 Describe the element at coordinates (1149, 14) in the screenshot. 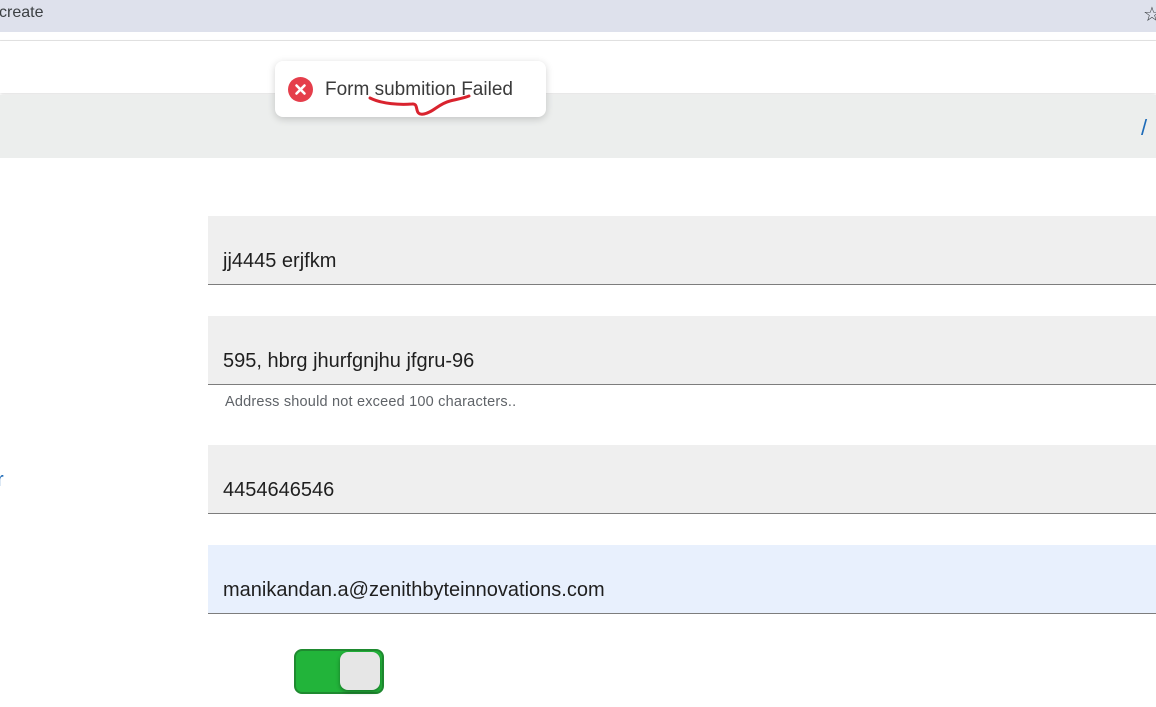

I see `star-icon: ☆` at that location.